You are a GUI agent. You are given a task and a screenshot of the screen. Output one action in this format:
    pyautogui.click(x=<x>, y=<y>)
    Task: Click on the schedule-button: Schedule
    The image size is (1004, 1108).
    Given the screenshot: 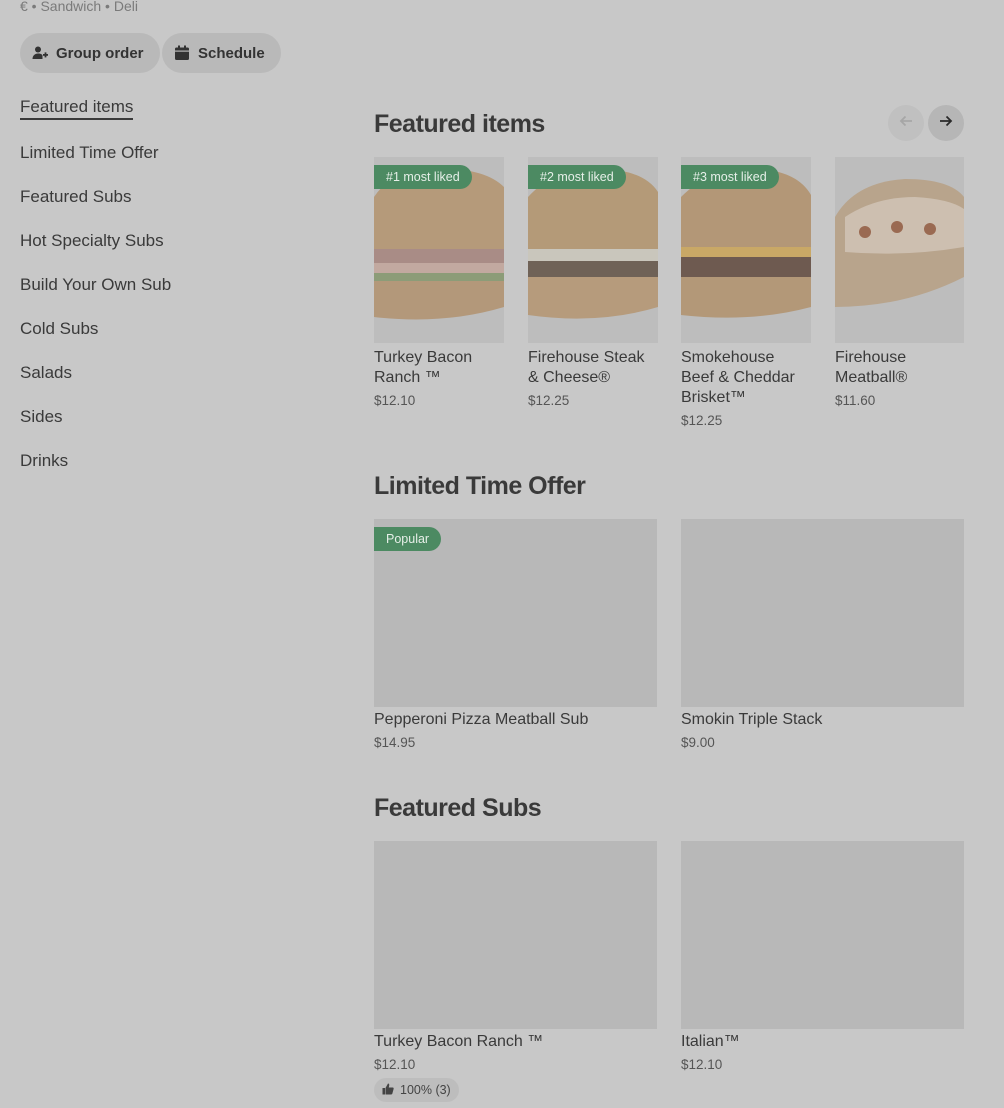 What is the action you would take?
    pyautogui.click(x=221, y=53)
    